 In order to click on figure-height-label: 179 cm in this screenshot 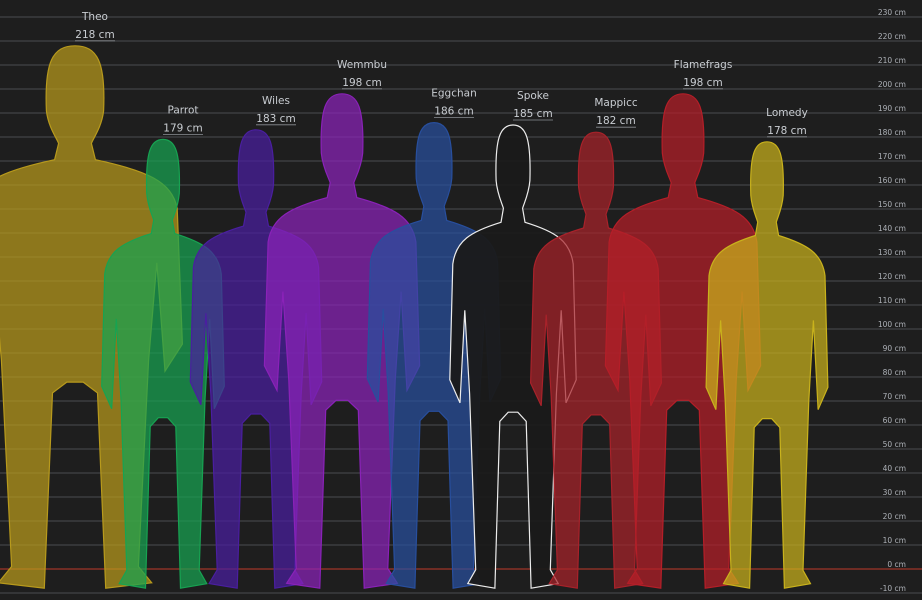, I will do `click(182, 128)`.